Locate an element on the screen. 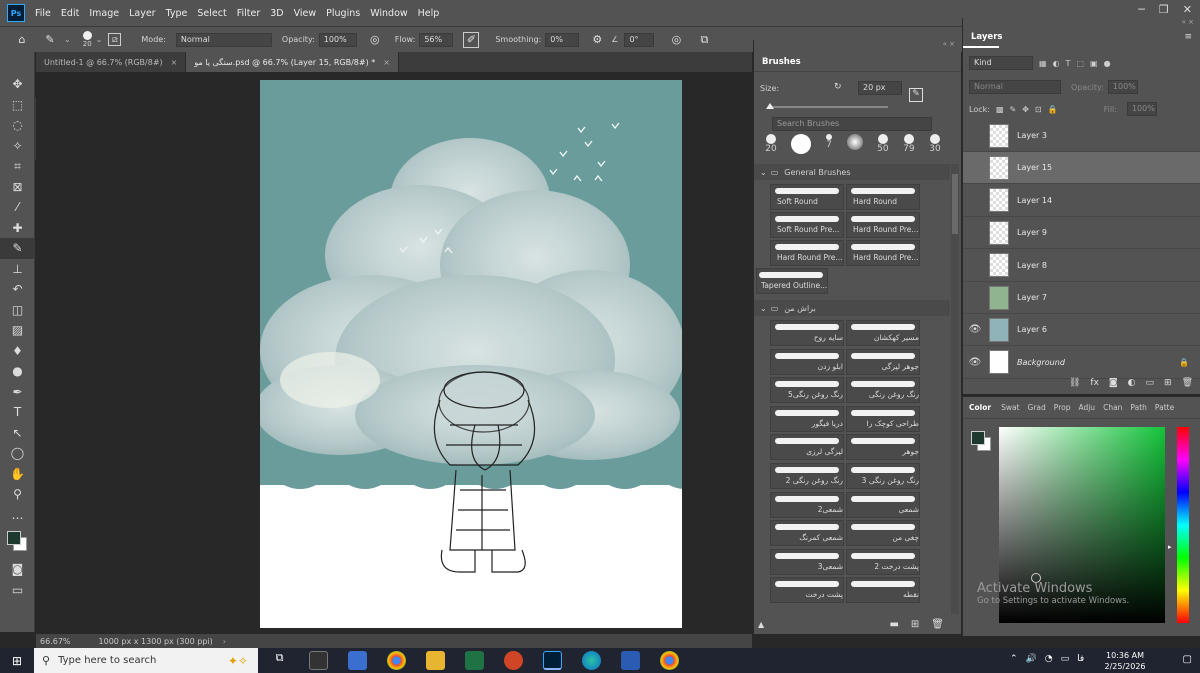 The height and width of the screenshot is (673, 1200). opacity-field: 100% is located at coordinates (337, 39).